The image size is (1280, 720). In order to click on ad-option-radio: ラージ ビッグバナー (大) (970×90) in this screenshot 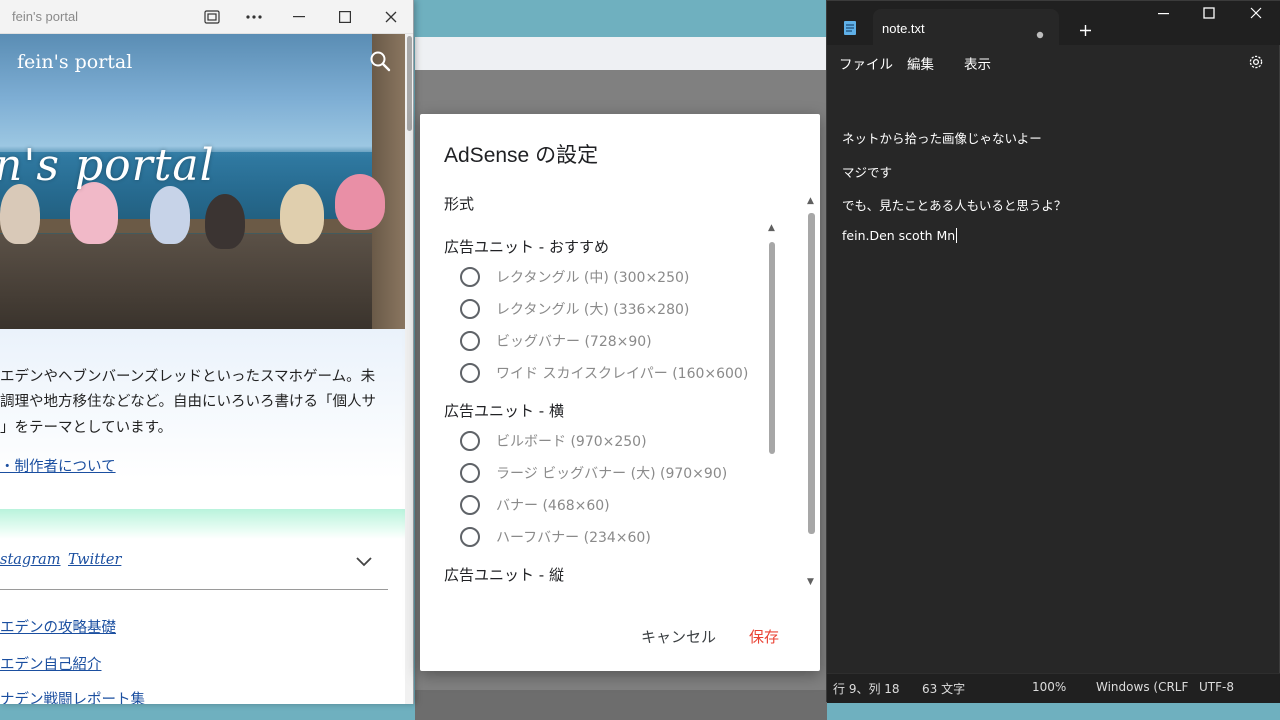, I will do `click(610, 473)`.